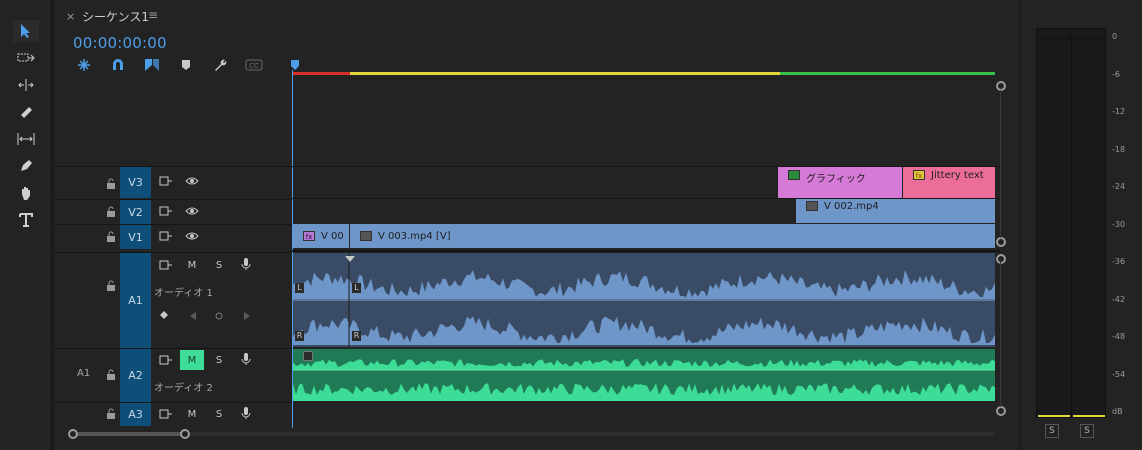  What do you see at coordinates (26, 139) in the screenshot?
I see `slip-tool-icon` at bounding box center [26, 139].